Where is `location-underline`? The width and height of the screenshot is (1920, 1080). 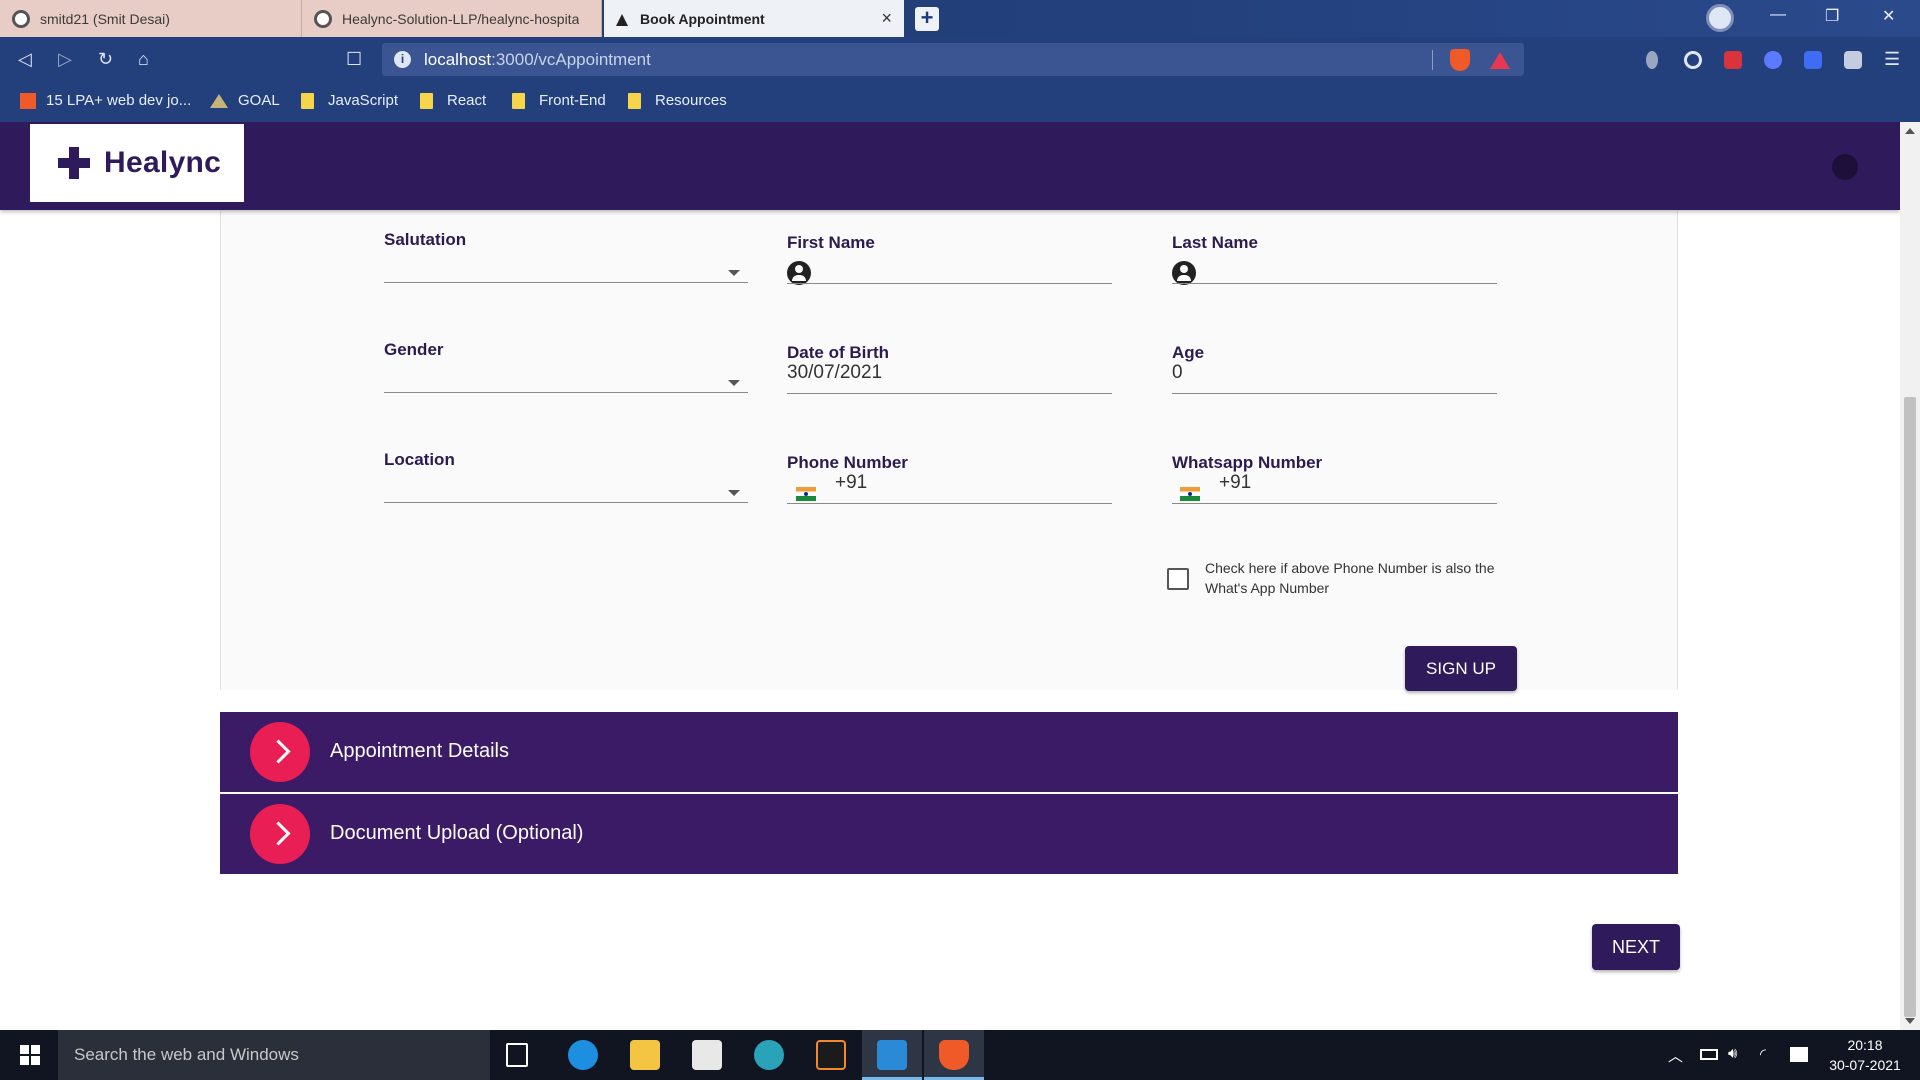
location-underline is located at coordinates (566, 502).